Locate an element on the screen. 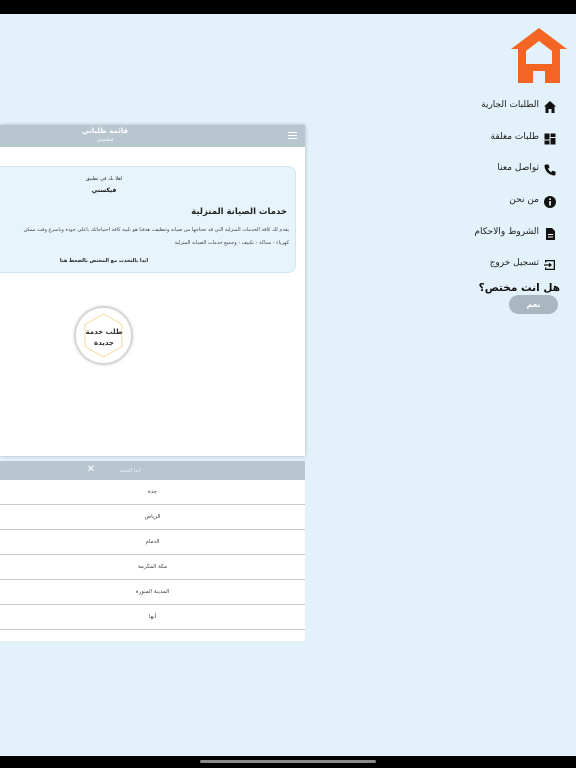 The image size is (576, 768). drawer-item-current-requests: الطلبات الجارية is located at coordinates (505, 108).